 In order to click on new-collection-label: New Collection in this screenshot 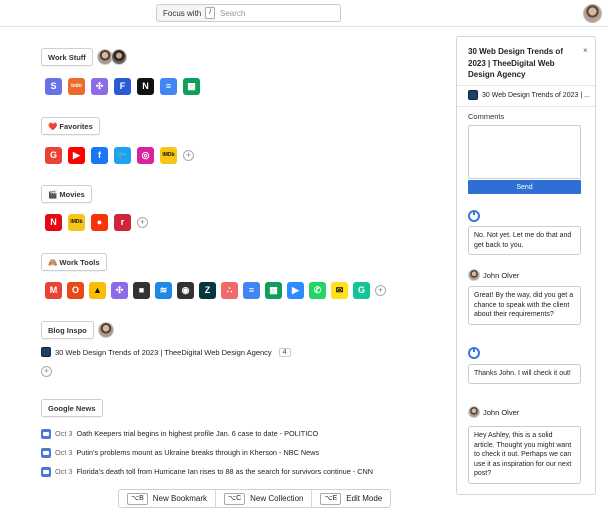, I will do `click(277, 498)`.